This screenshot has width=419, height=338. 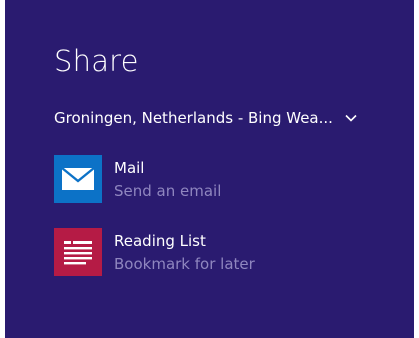 I want to click on reading-list-icon, so click(x=78, y=252).